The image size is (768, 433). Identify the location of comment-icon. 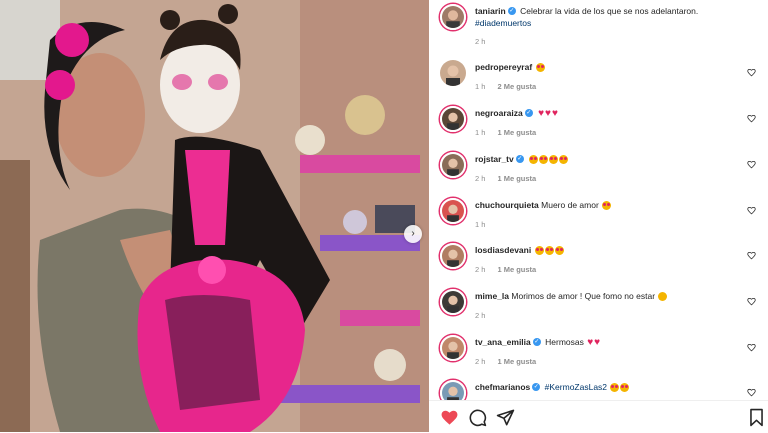
(477, 417).